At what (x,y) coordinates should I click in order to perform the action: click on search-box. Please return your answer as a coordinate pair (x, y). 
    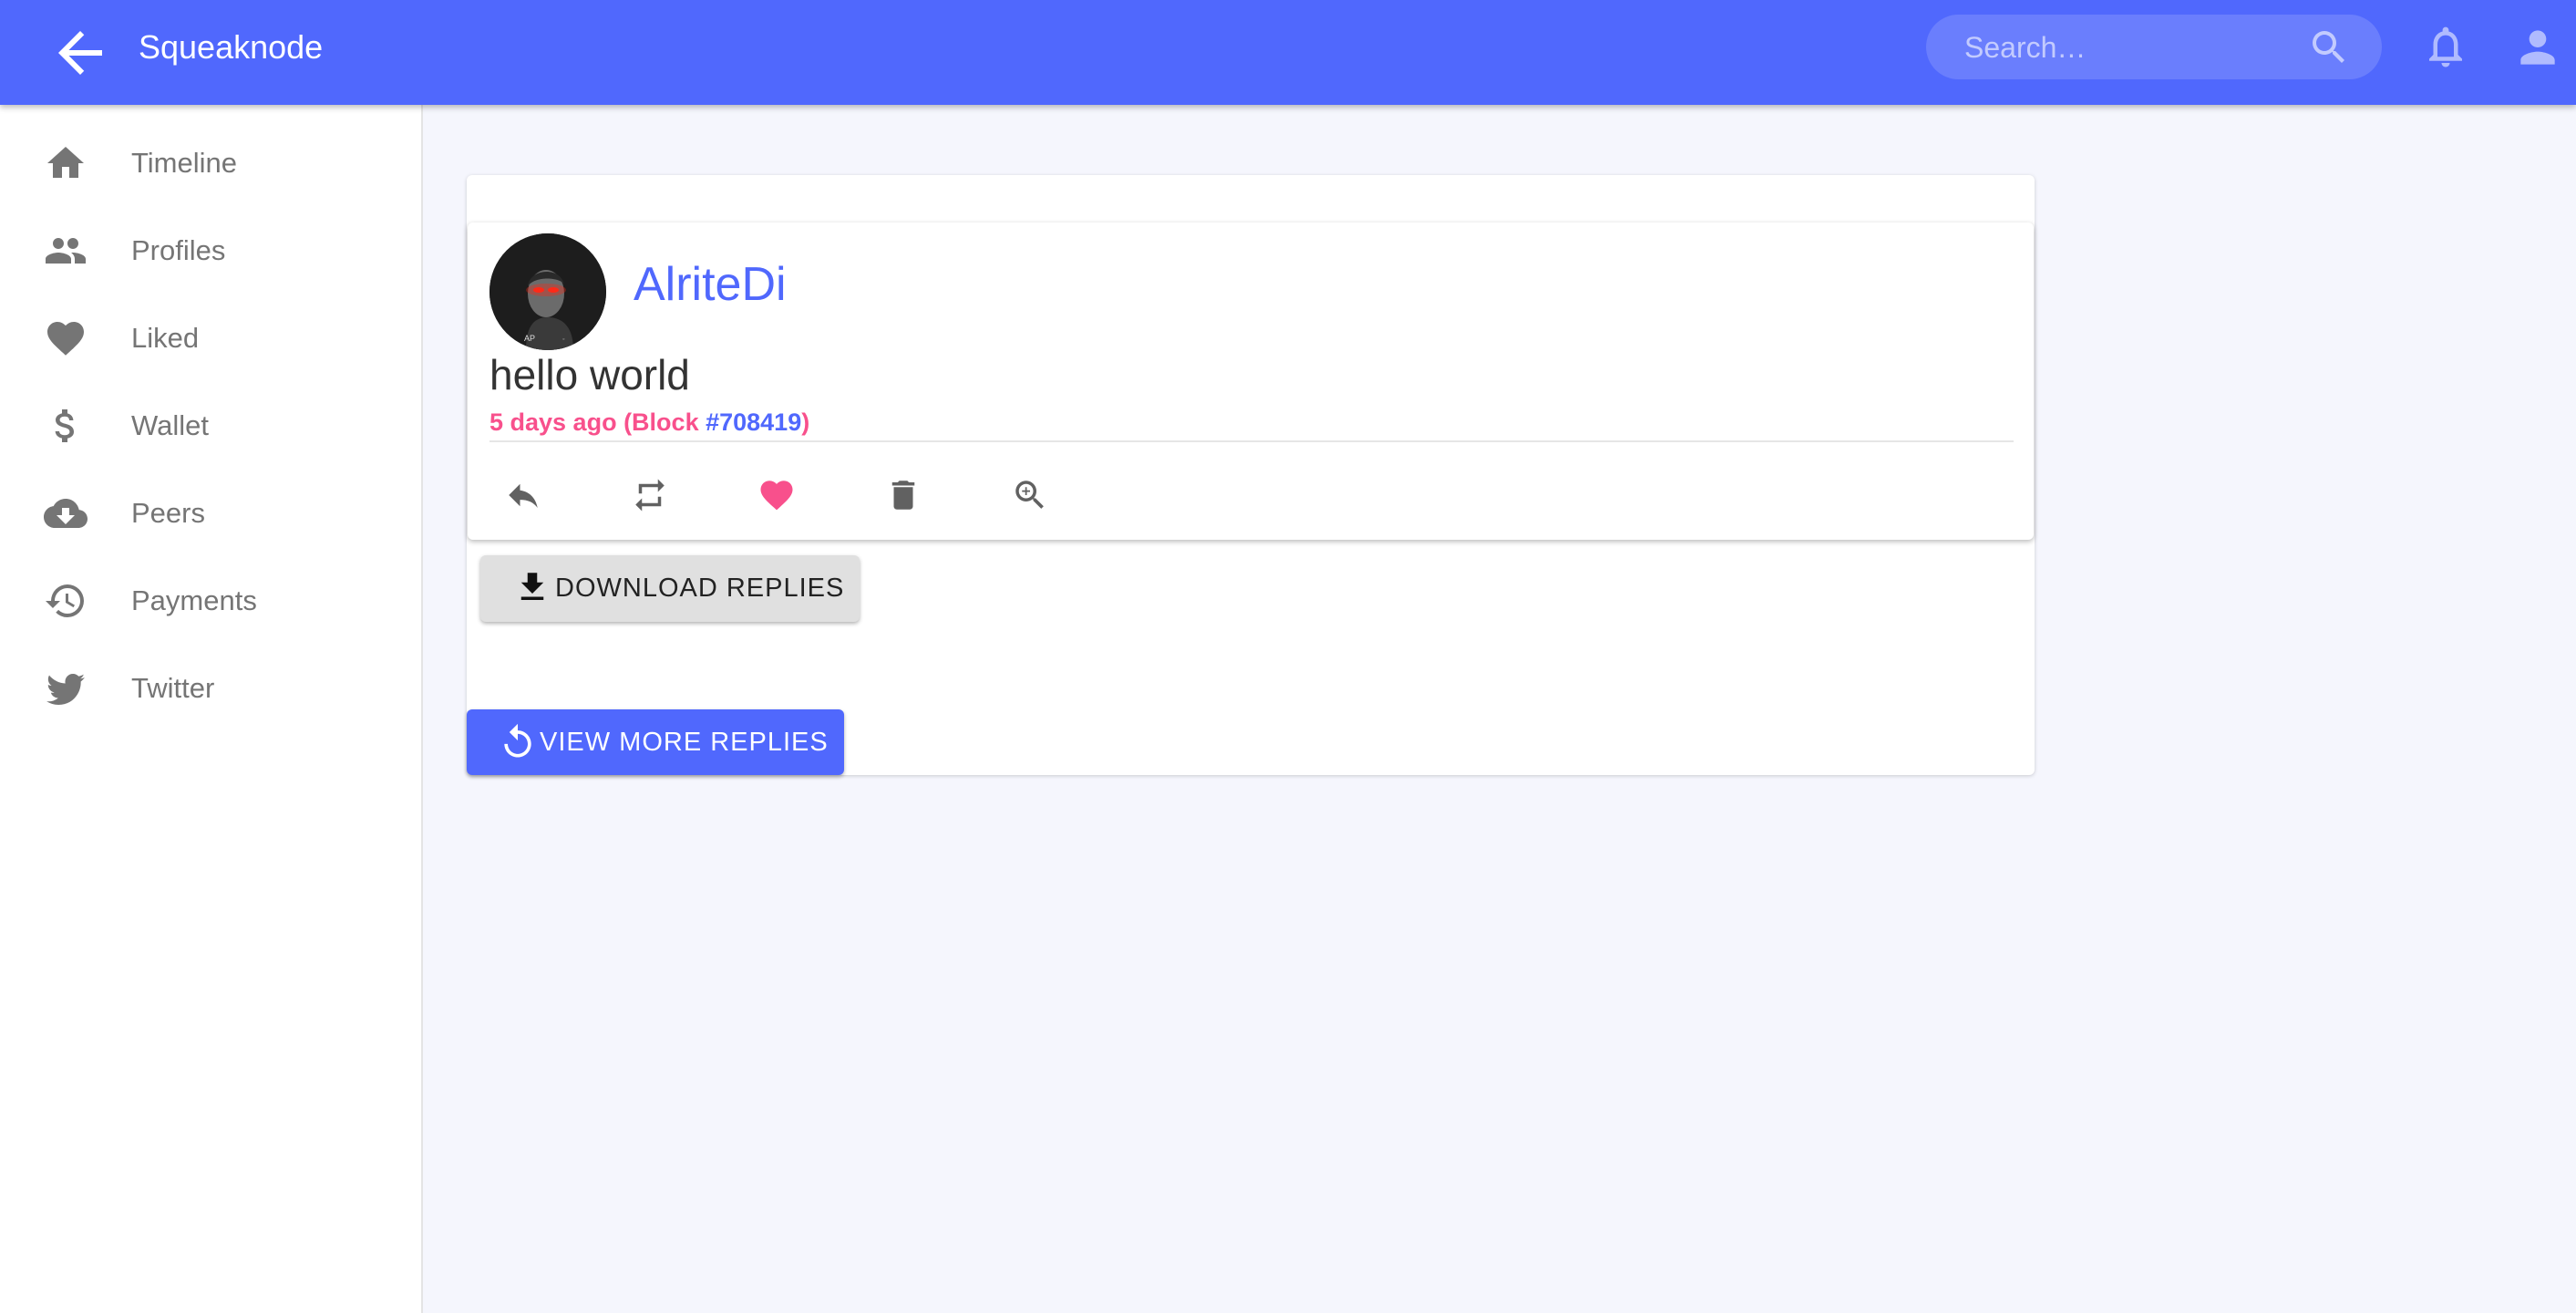
    Looking at the image, I should click on (2154, 48).